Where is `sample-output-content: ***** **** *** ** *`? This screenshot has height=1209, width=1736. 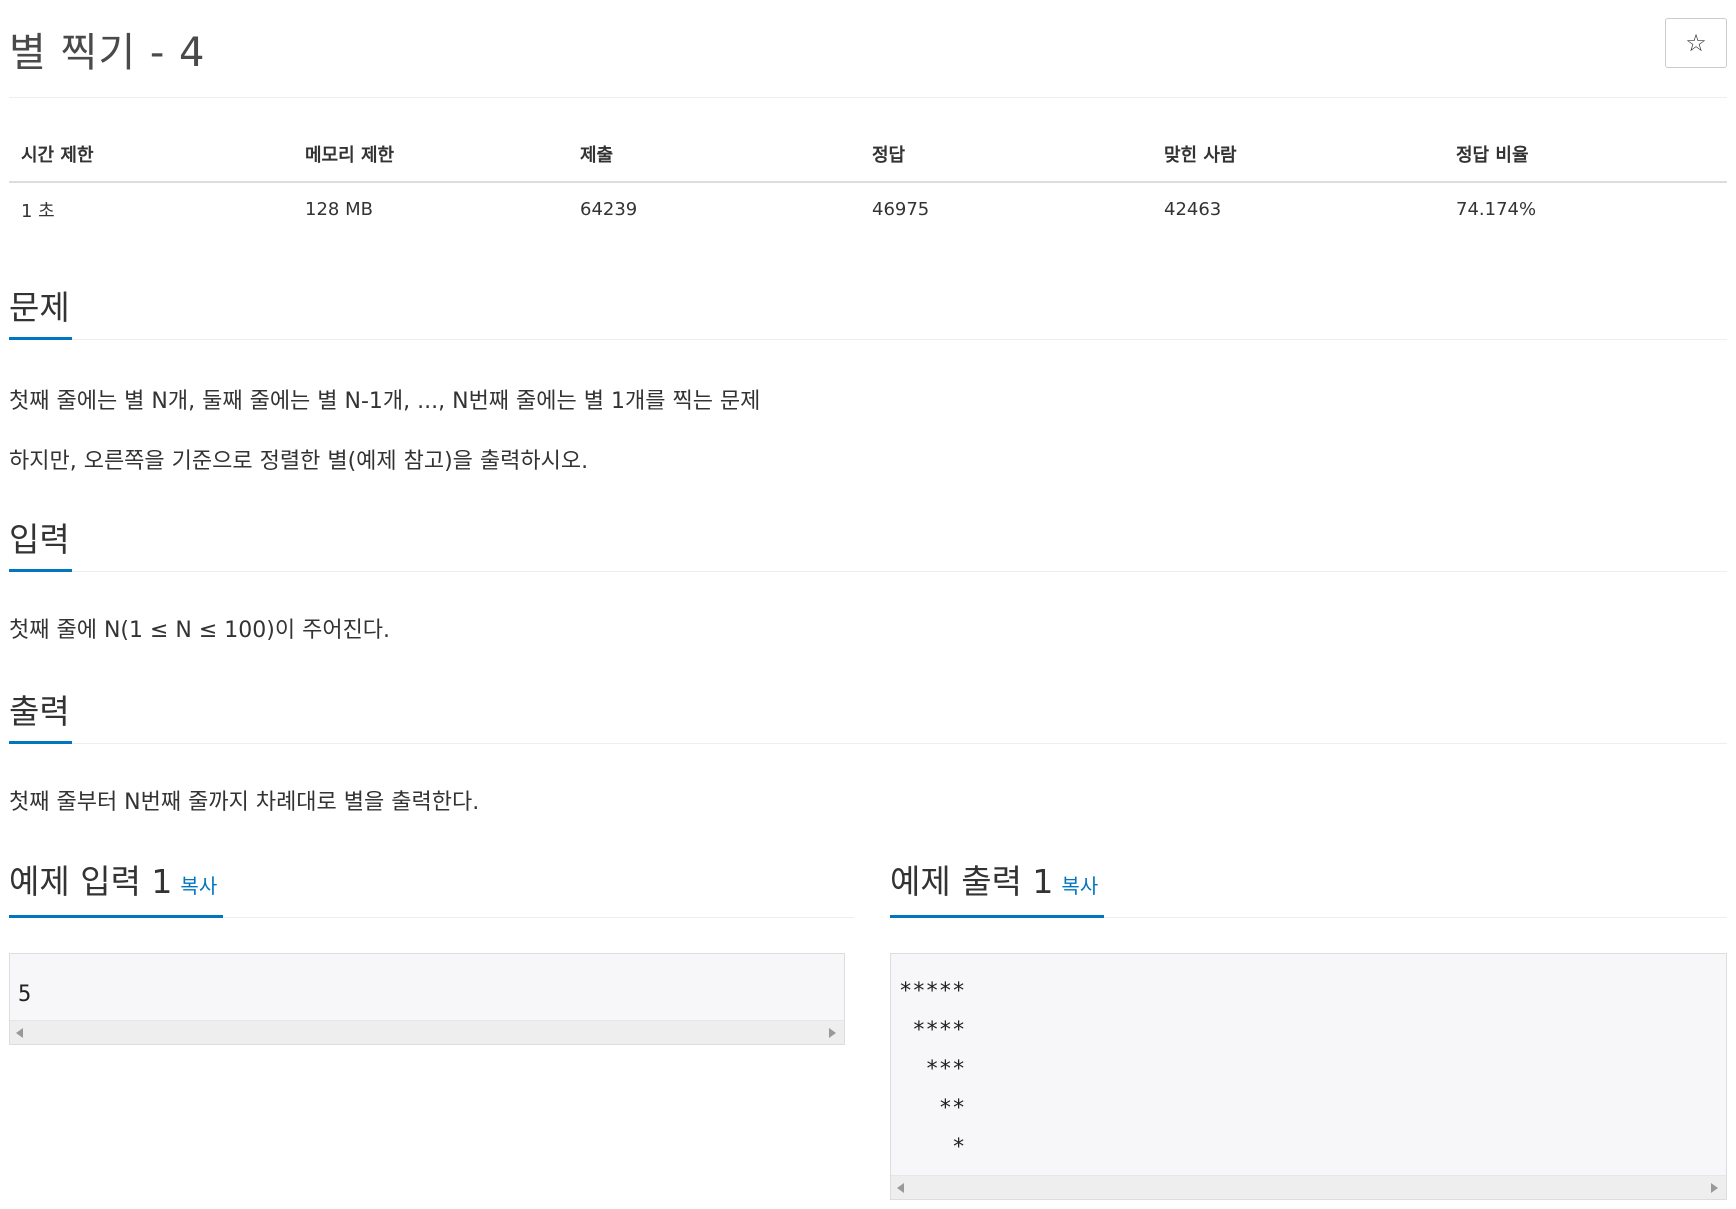 sample-output-content: ***** **** *** ** * is located at coordinates (932, 1069).